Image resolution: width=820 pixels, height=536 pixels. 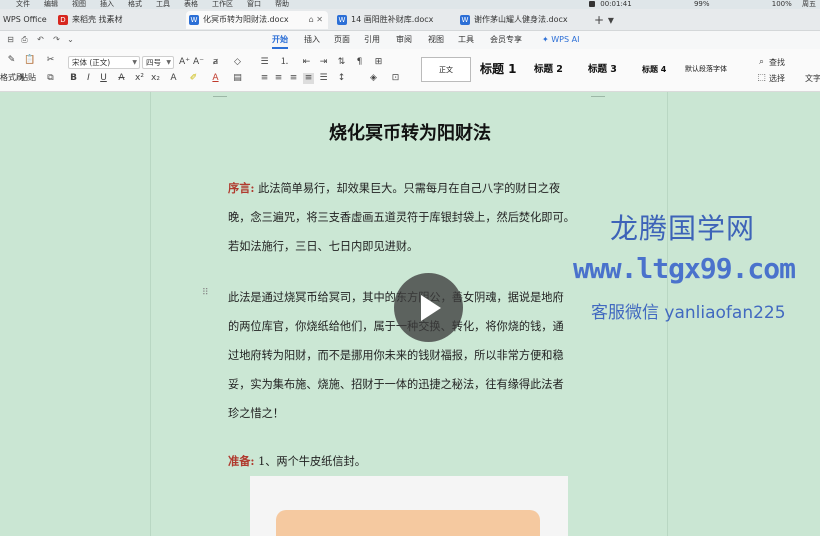 What do you see at coordinates (254, 4) in the screenshot?
I see `menubar-item: 窗口` at bounding box center [254, 4].